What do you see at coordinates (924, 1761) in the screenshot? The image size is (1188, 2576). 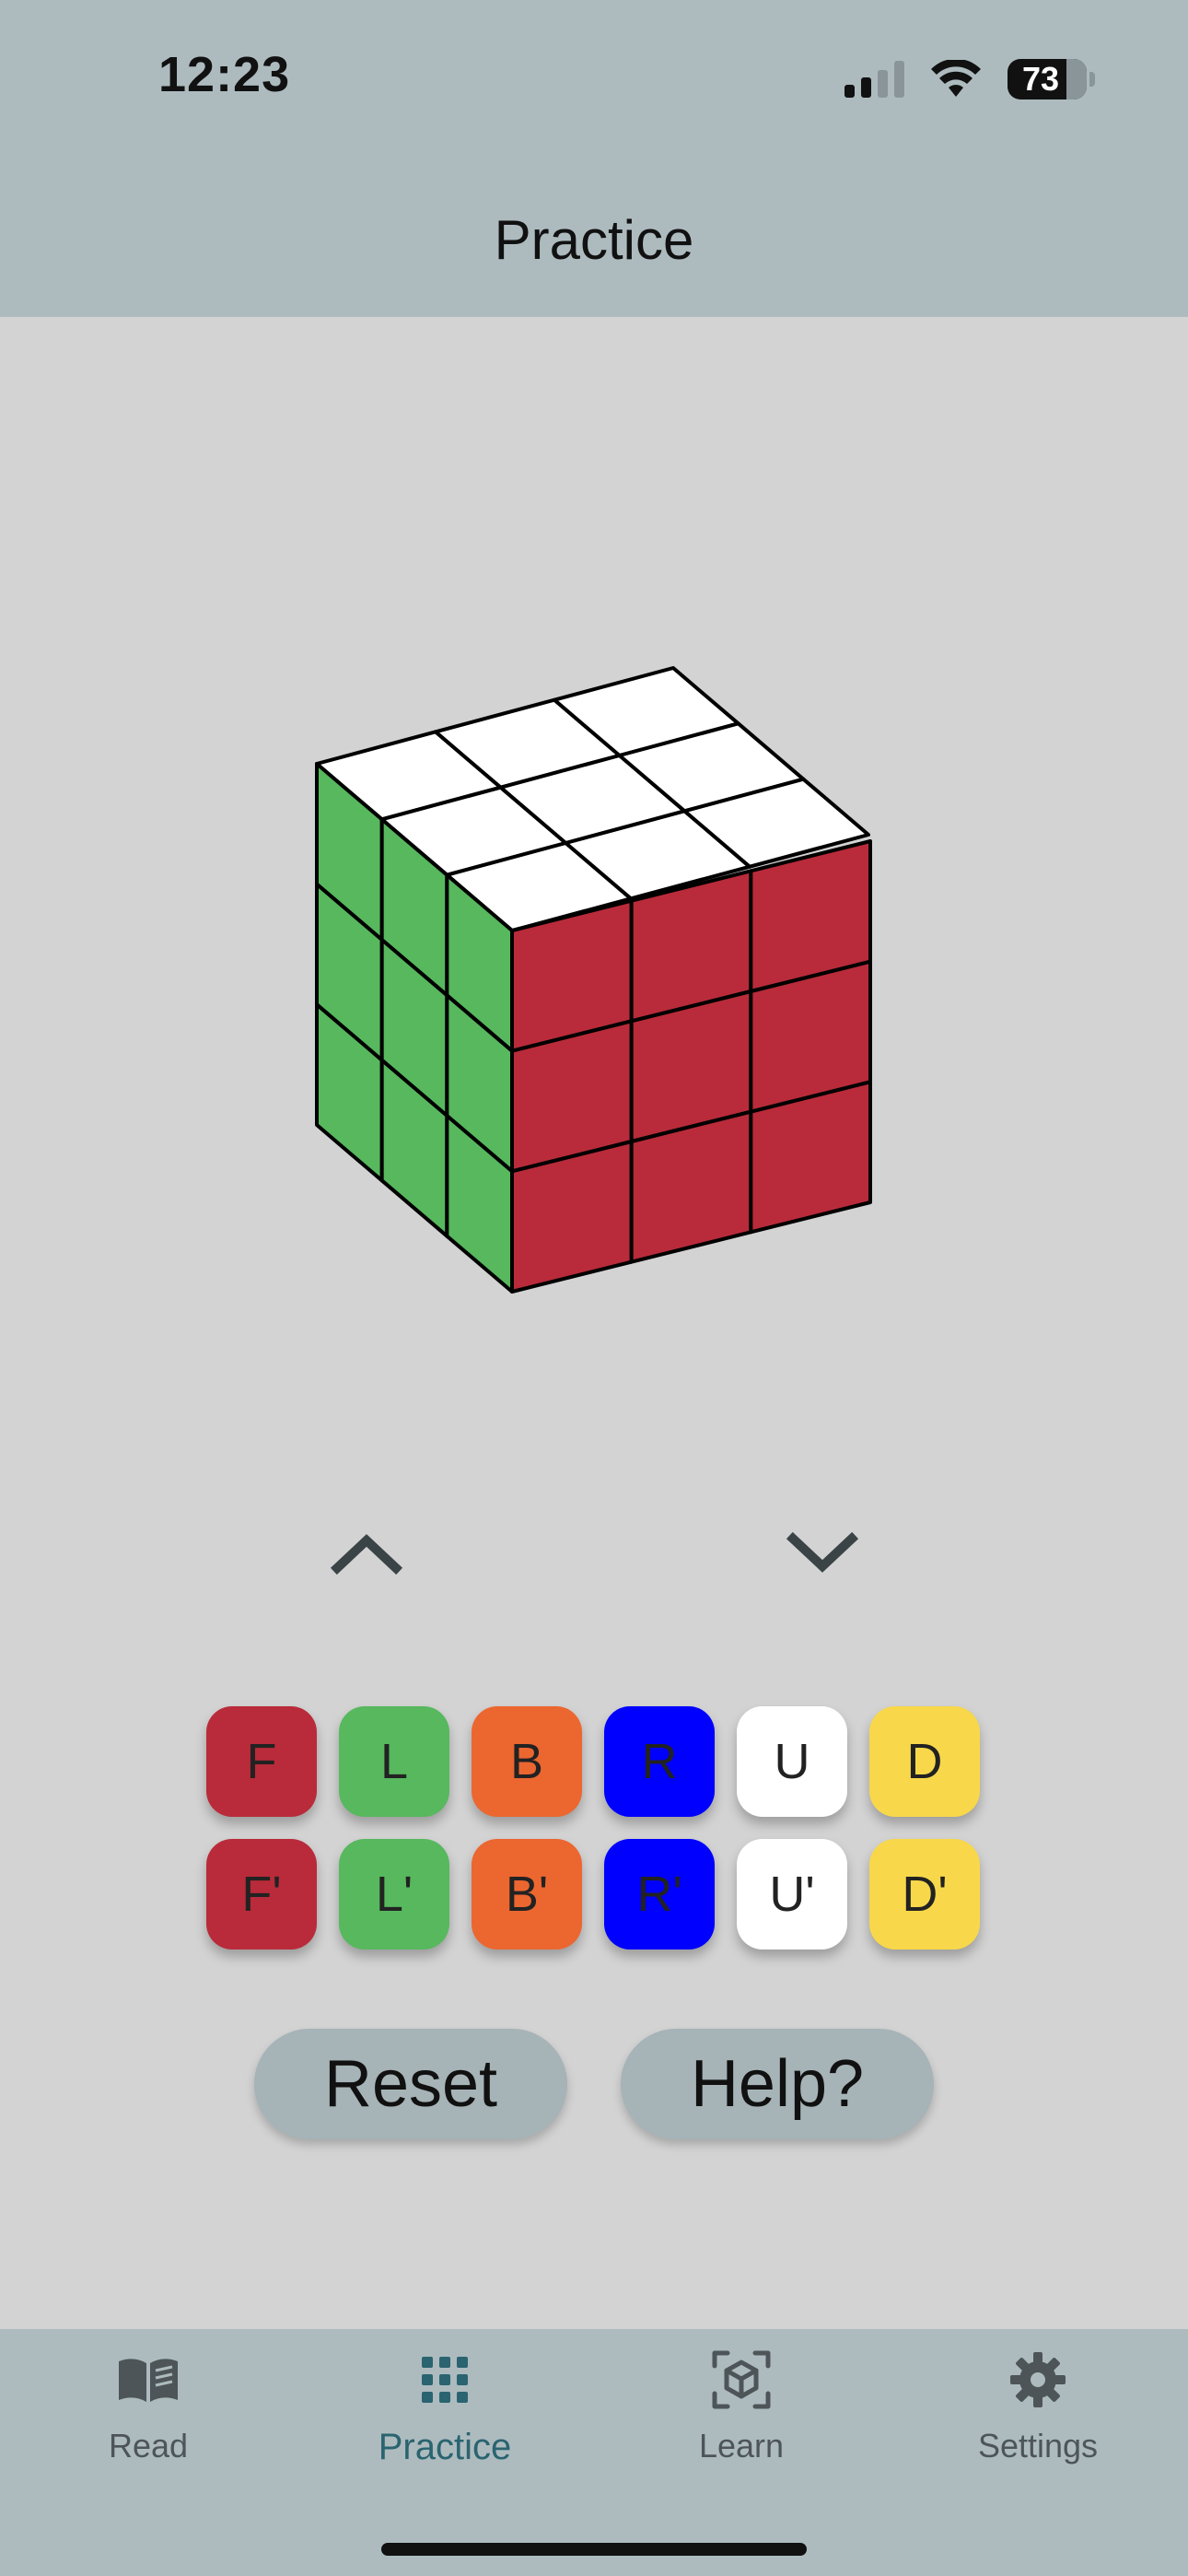 I see `move-d-button: D` at bounding box center [924, 1761].